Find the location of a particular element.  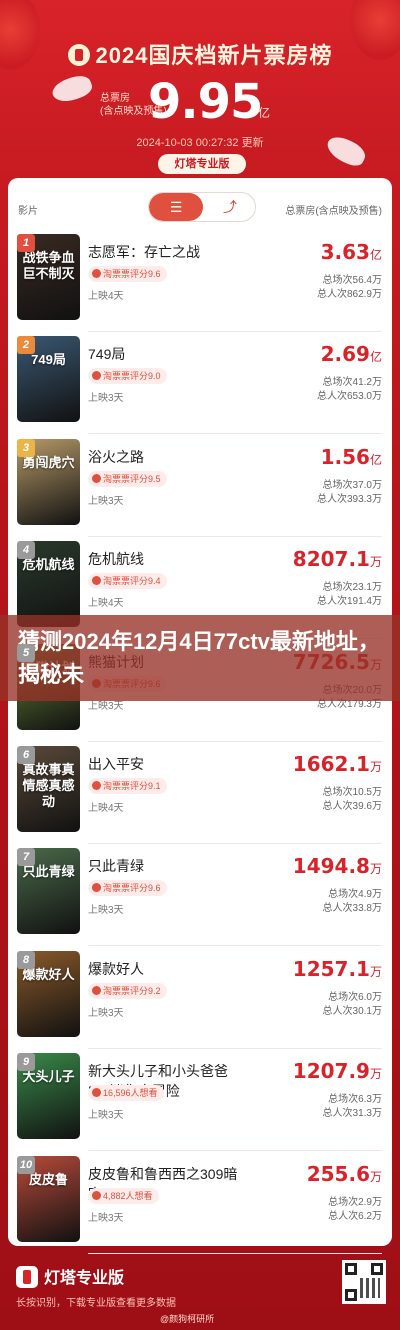

box-office-value: 2.69亿 is located at coordinates (351, 354).